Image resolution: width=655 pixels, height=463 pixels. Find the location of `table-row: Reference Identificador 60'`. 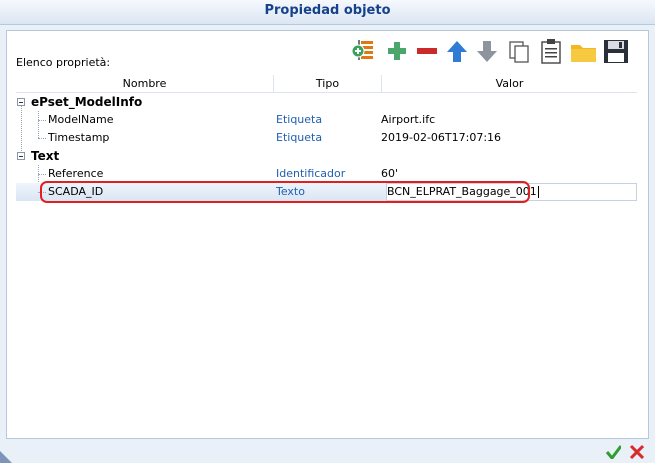

table-row: Reference Identificador 60' is located at coordinates (326, 174).